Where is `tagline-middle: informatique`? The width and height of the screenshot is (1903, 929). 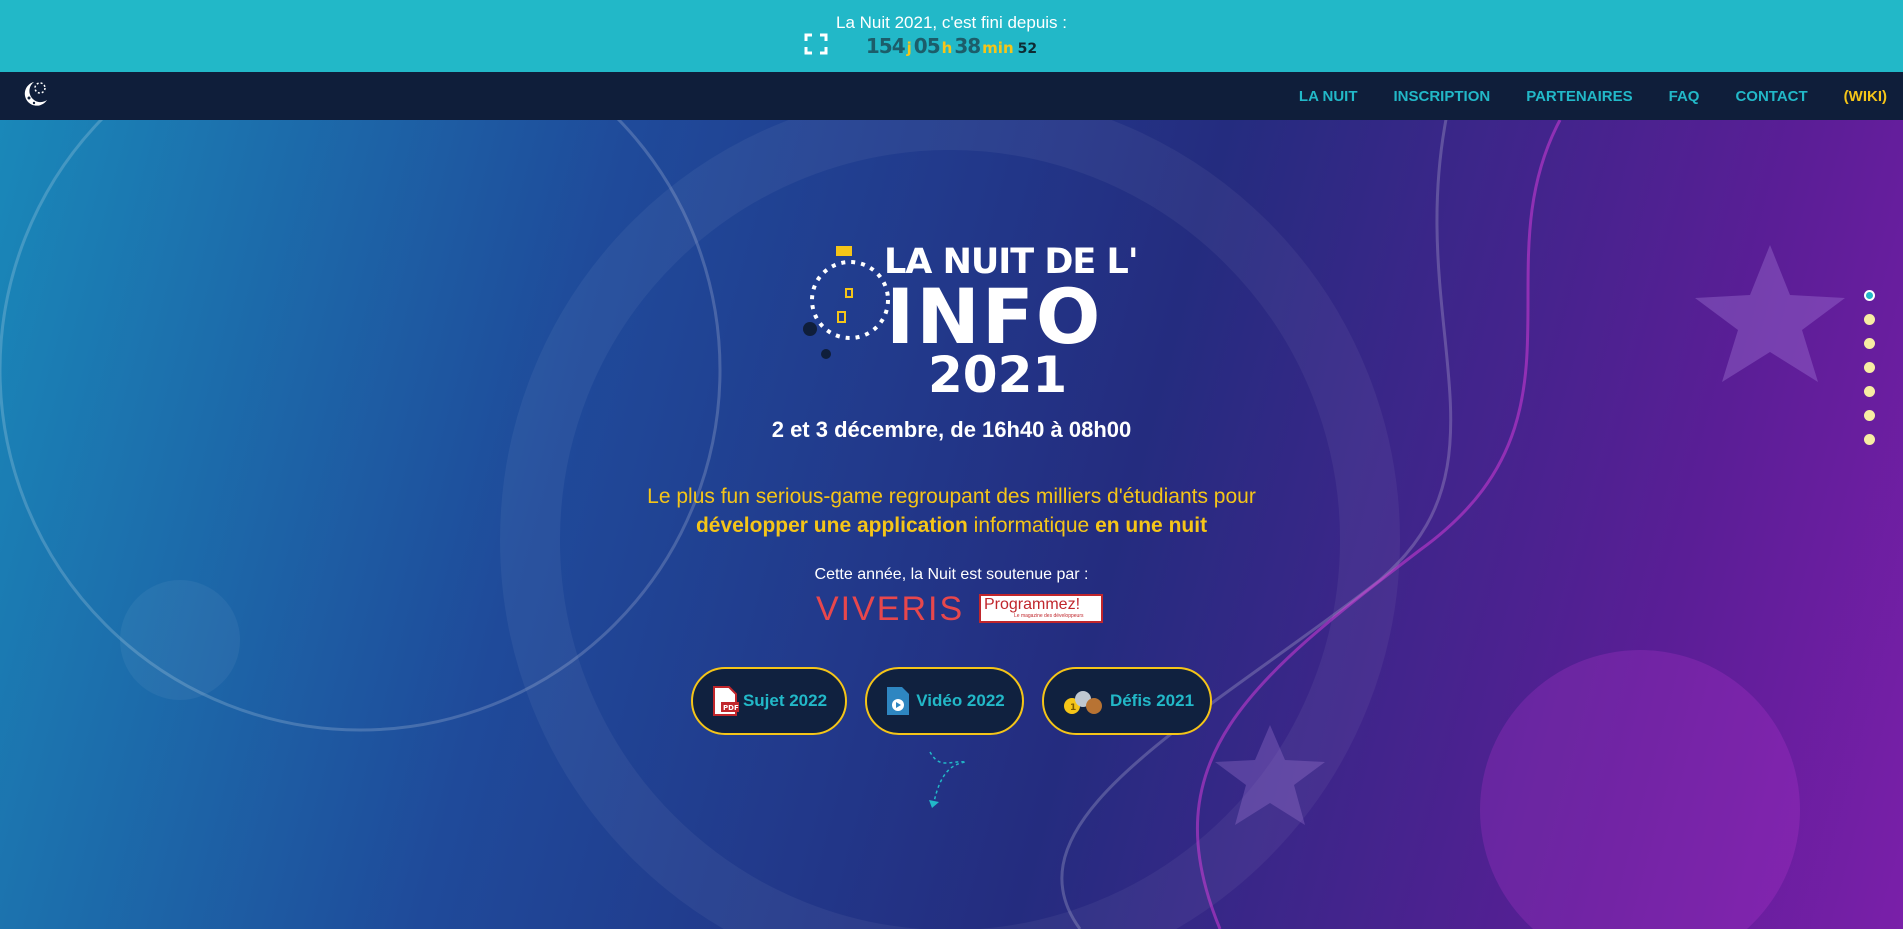 tagline-middle: informatique is located at coordinates (1031, 525).